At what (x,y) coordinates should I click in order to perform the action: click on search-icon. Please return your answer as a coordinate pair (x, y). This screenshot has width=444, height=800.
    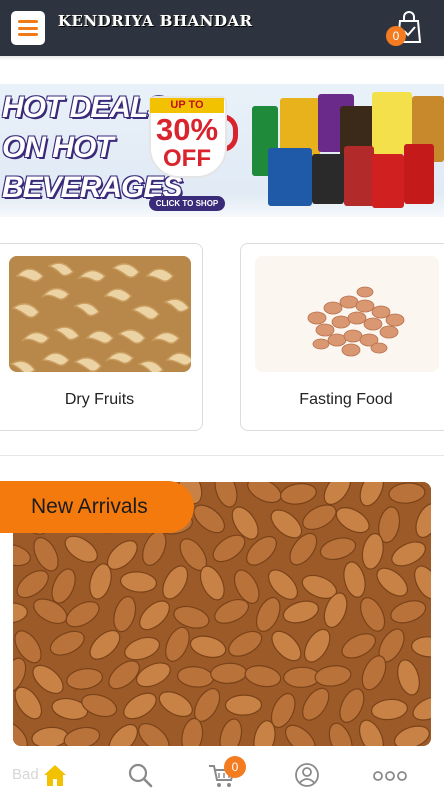
    Looking at the image, I should click on (140, 775).